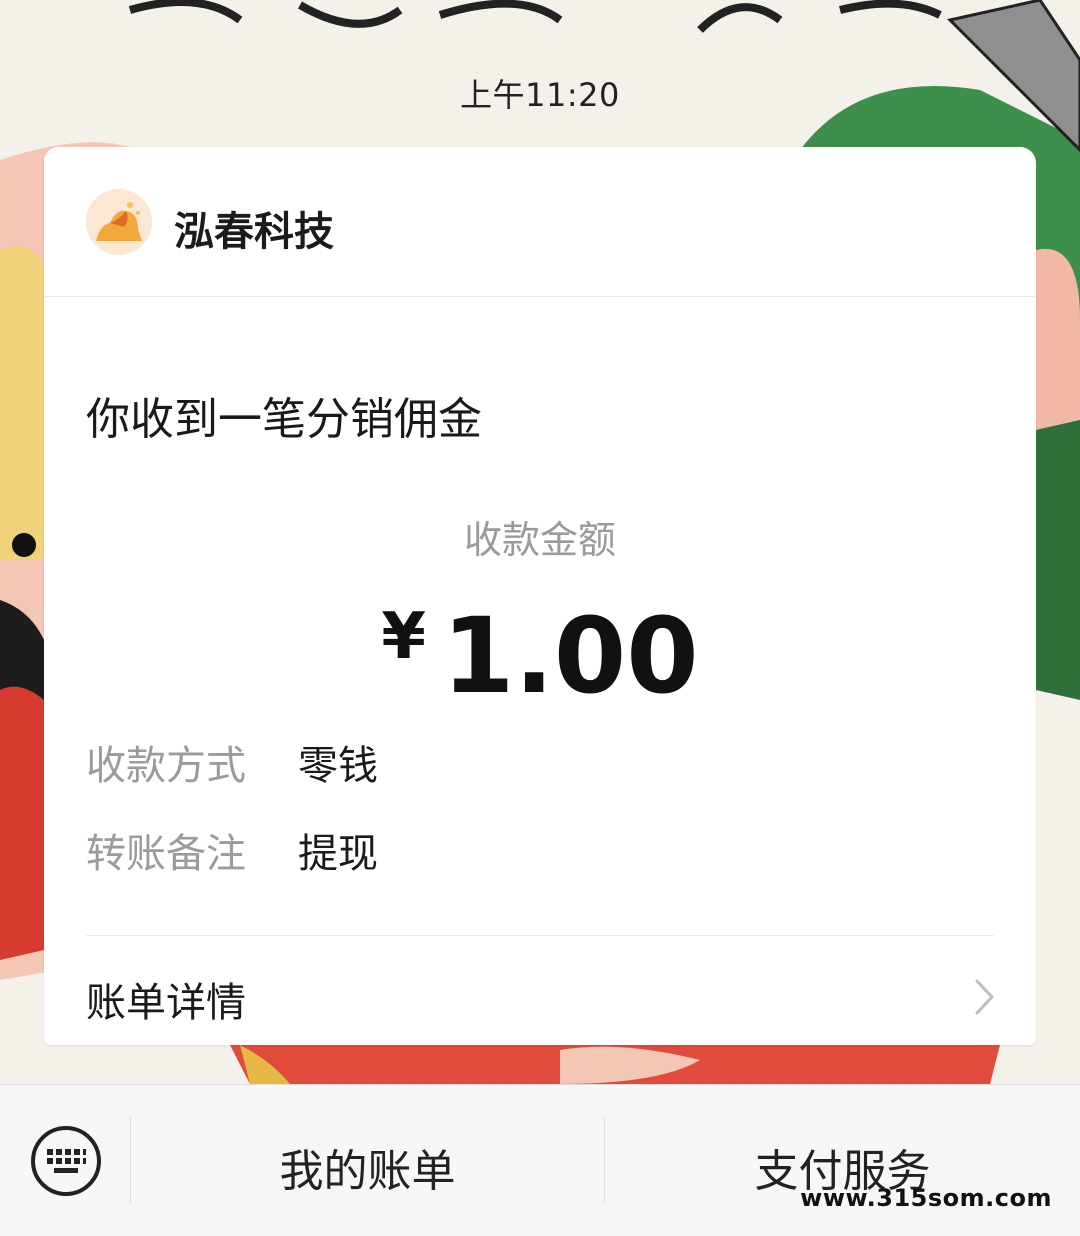 Image resolution: width=1080 pixels, height=1236 pixels. I want to click on watermark: www.315som.com, so click(926, 1198).